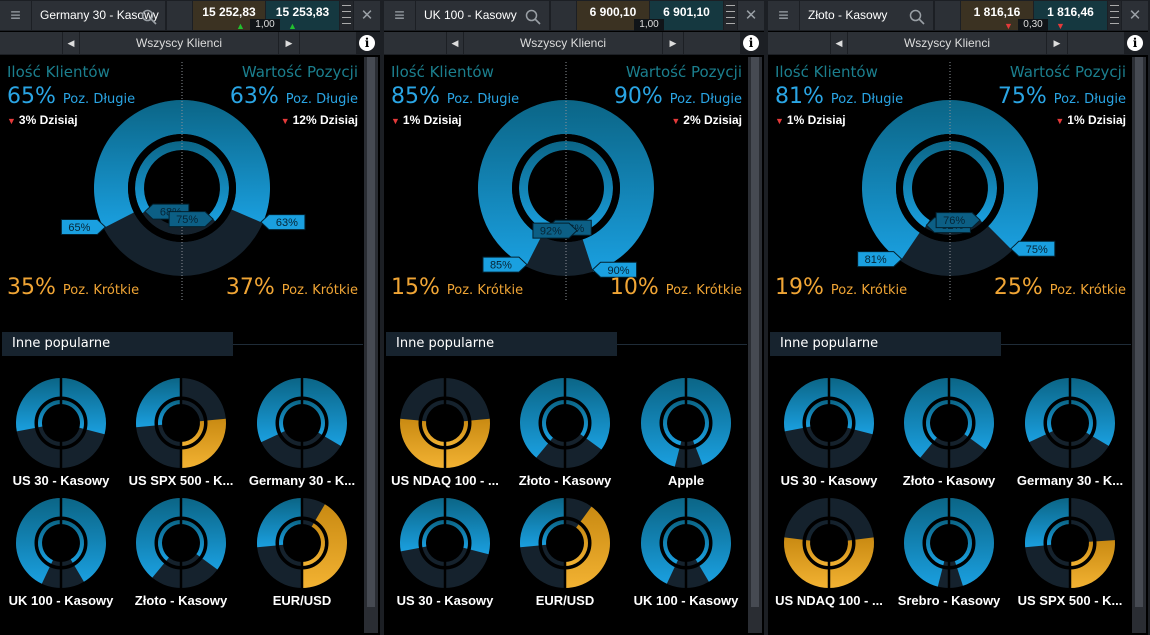  What do you see at coordinates (299, 72) in the screenshot?
I see `value-heading: Wartość Pozycji` at bounding box center [299, 72].